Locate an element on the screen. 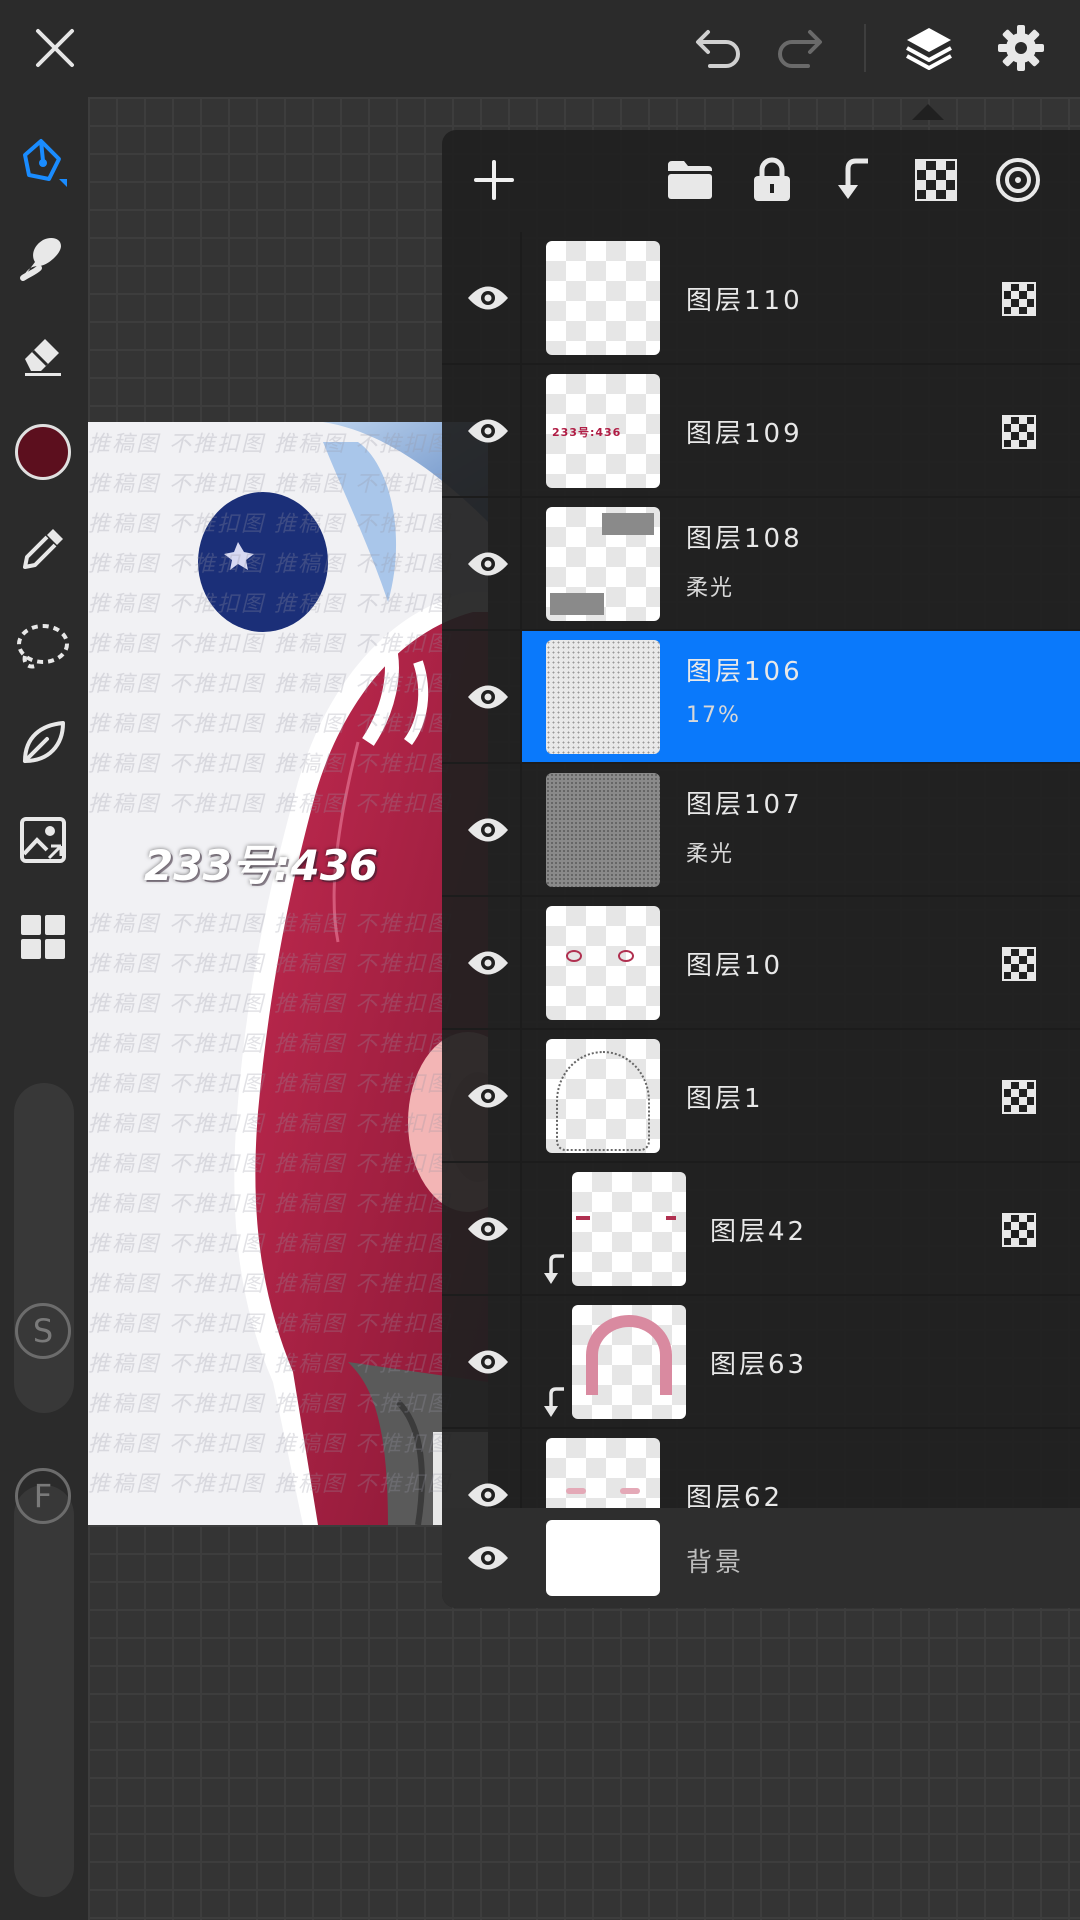 The height and width of the screenshot is (1920, 1080). grid-icon is located at coordinates (43, 937).